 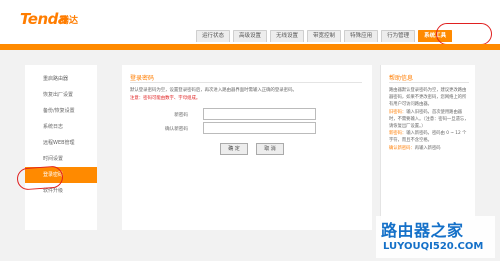 I want to click on tab-advanced: 高级设置, so click(x=250, y=36).